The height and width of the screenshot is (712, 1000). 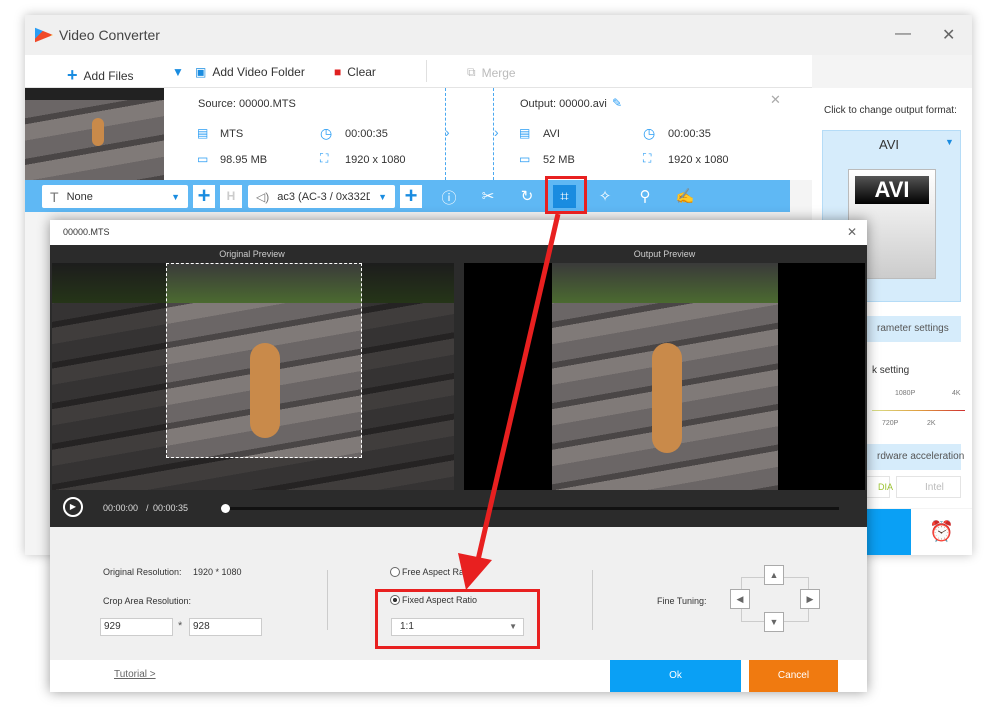 What do you see at coordinates (518, 387) in the screenshot?
I see `arrow-shaft` at bounding box center [518, 387].